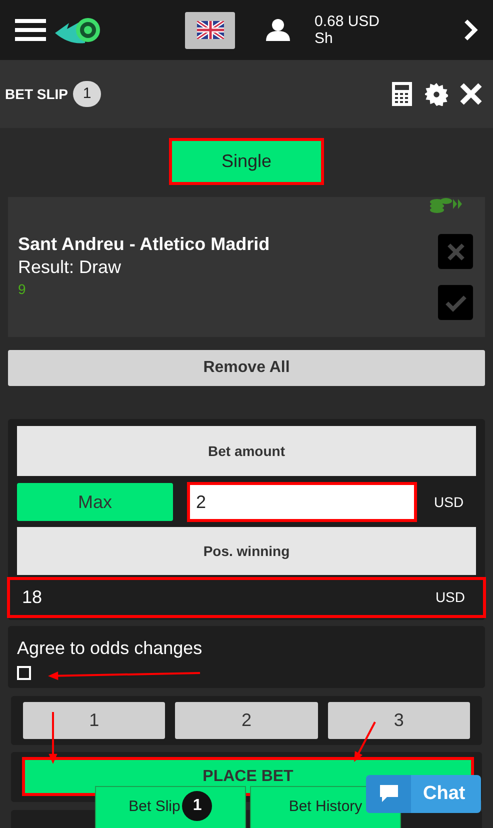 This screenshot has width=493, height=828. Describe the element at coordinates (246, 720) in the screenshot. I see `quick-stake-button: 2` at that location.